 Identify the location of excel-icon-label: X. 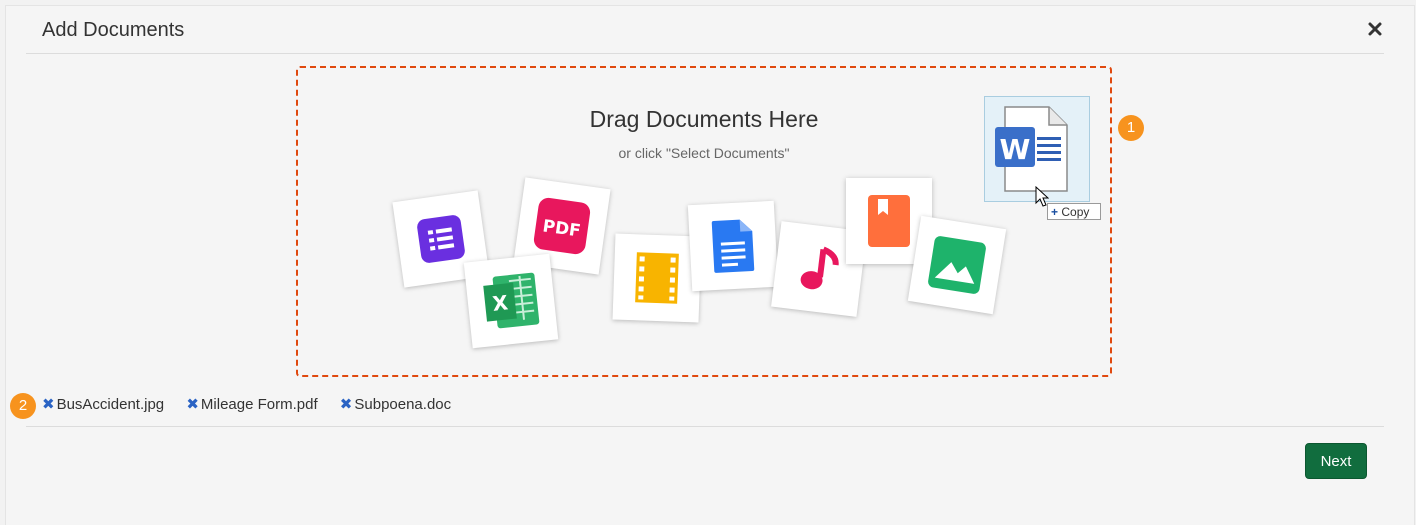
(500, 303).